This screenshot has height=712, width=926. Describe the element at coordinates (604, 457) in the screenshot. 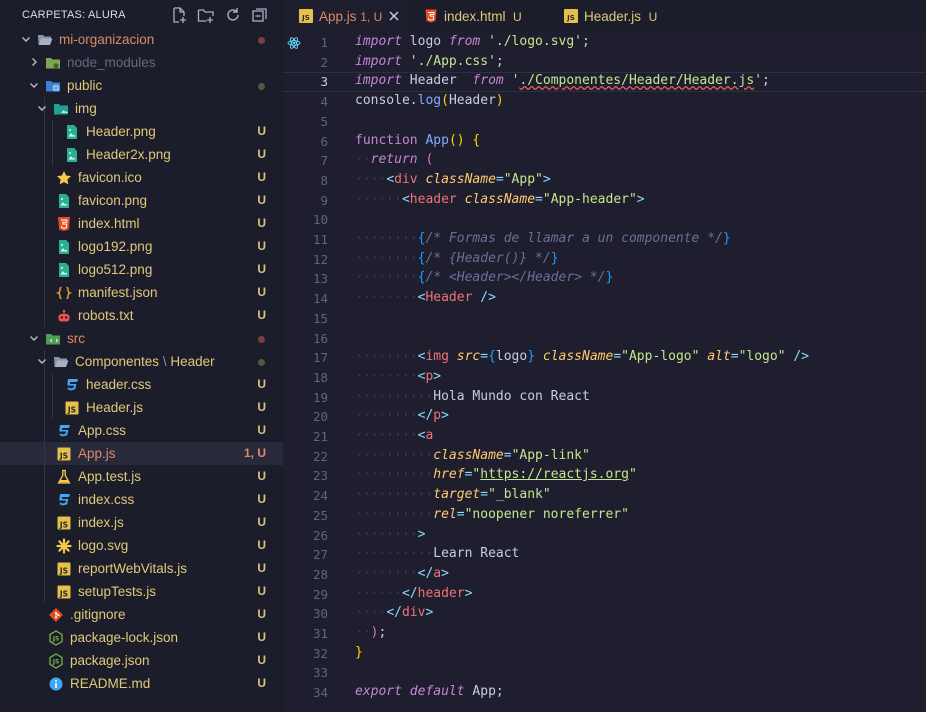

I see `code-line: 22 ··········className="App-link"` at that location.